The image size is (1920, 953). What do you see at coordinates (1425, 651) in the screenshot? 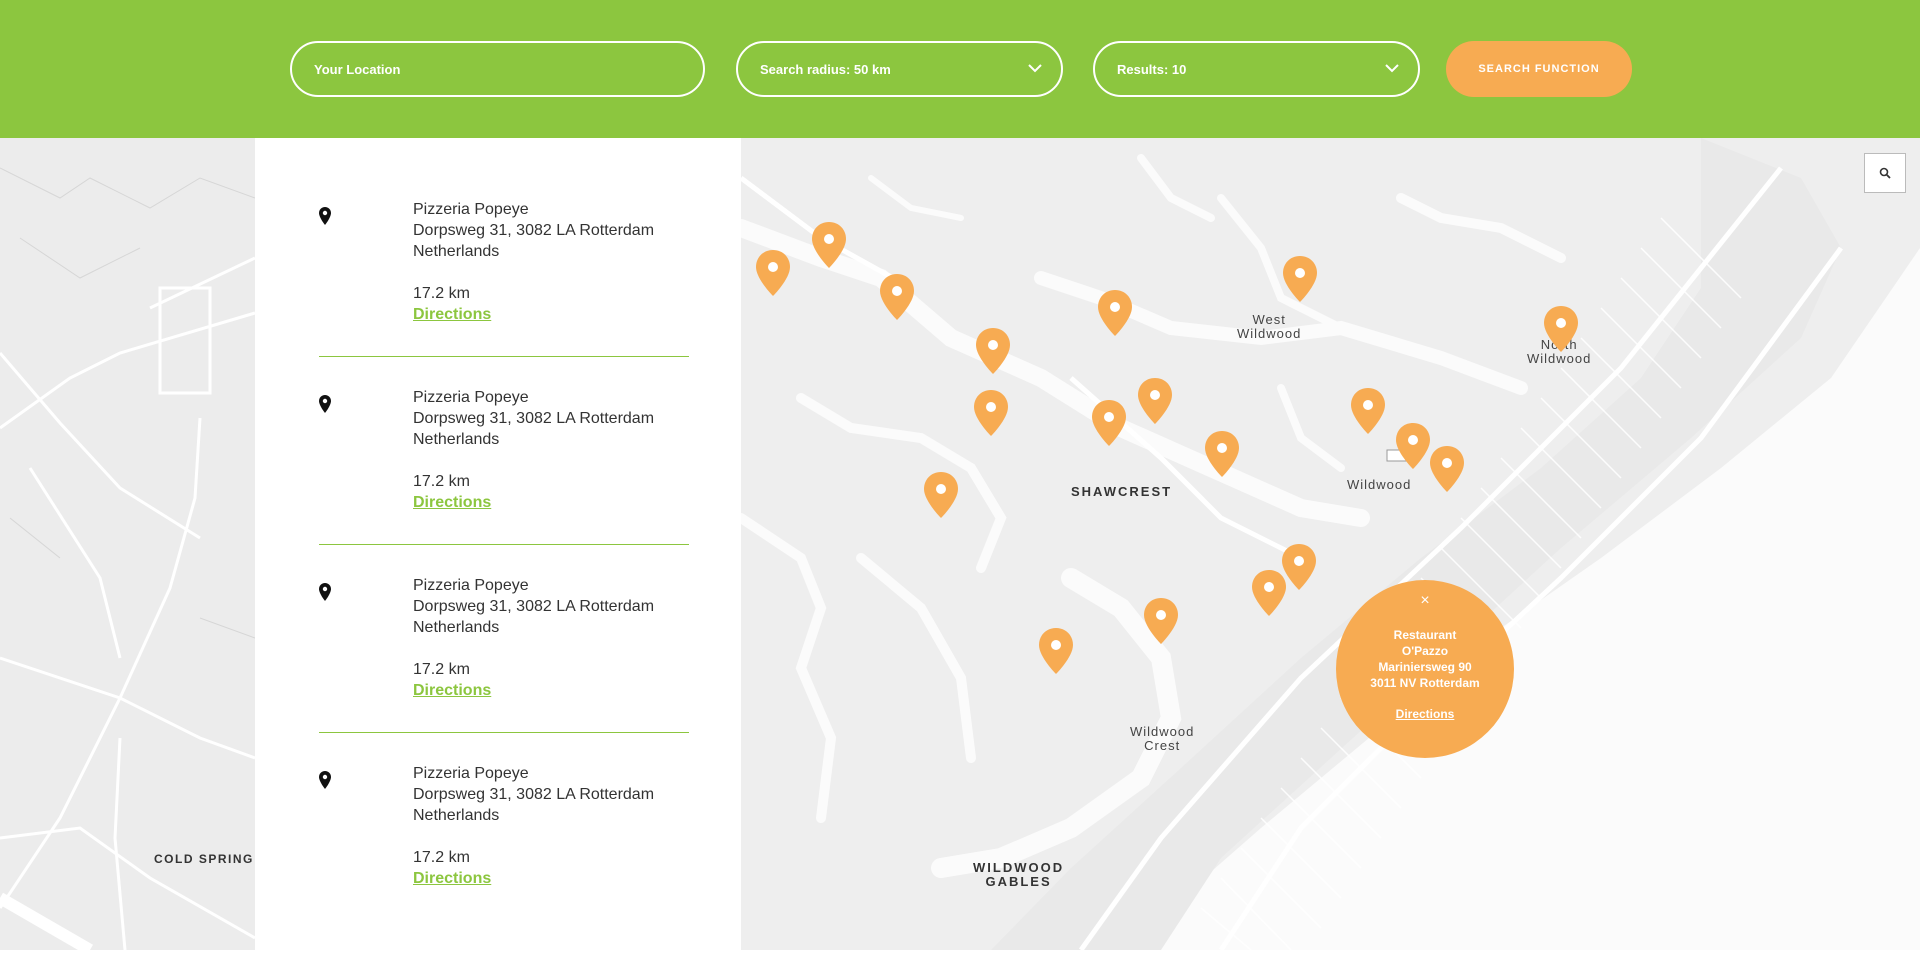
I see `popup-line: O'Pazzo` at bounding box center [1425, 651].